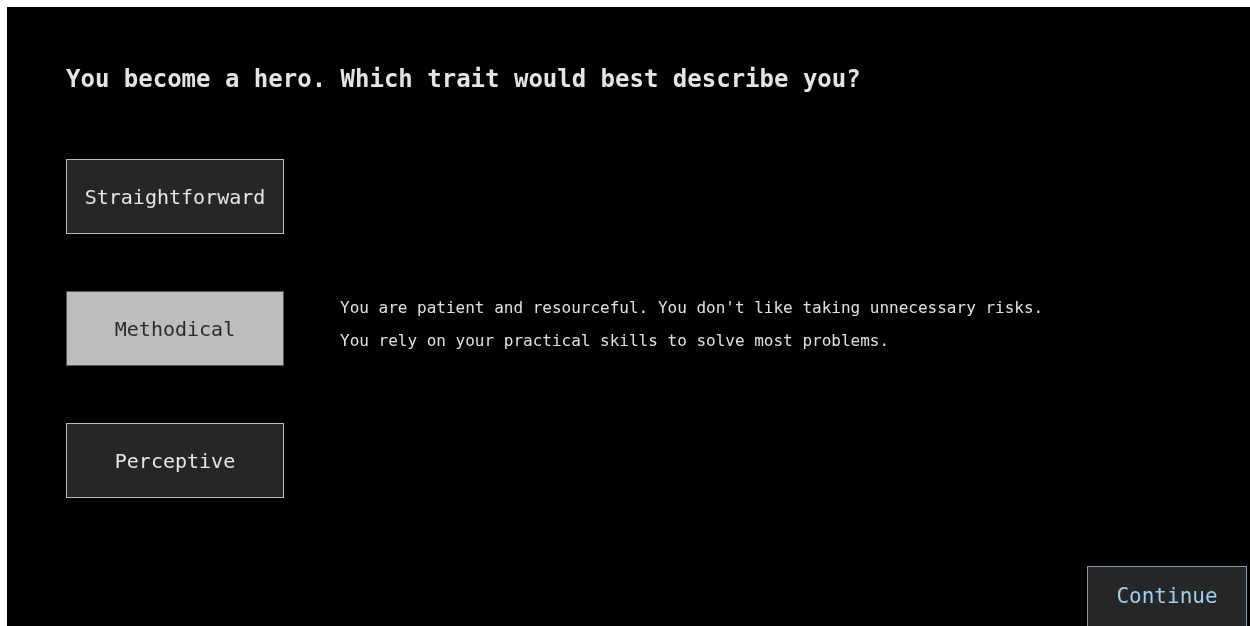  What do you see at coordinates (175, 196) in the screenshot?
I see `trait-option: Straightforward` at bounding box center [175, 196].